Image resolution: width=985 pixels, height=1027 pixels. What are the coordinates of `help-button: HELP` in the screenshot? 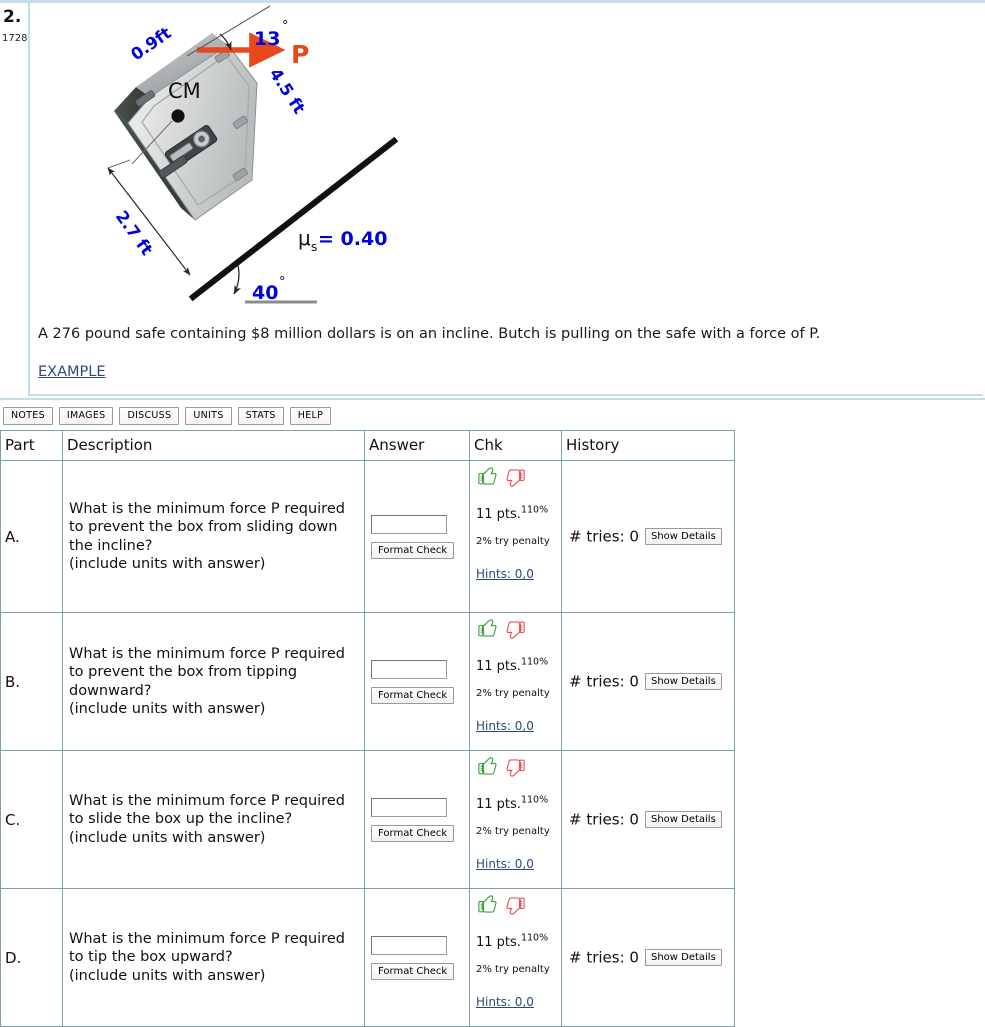 It's located at (310, 416).